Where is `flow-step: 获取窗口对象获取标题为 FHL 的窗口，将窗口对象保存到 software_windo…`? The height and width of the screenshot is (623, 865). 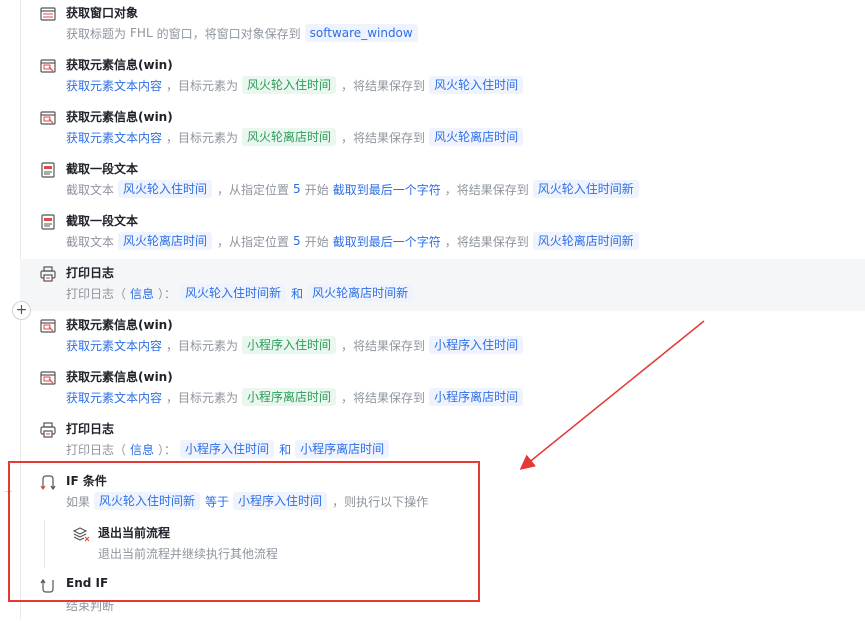
flow-step: 获取窗口对象获取标题为 FHL 的窗口，将窗口对象保存到 software_windo… is located at coordinates (442, 25).